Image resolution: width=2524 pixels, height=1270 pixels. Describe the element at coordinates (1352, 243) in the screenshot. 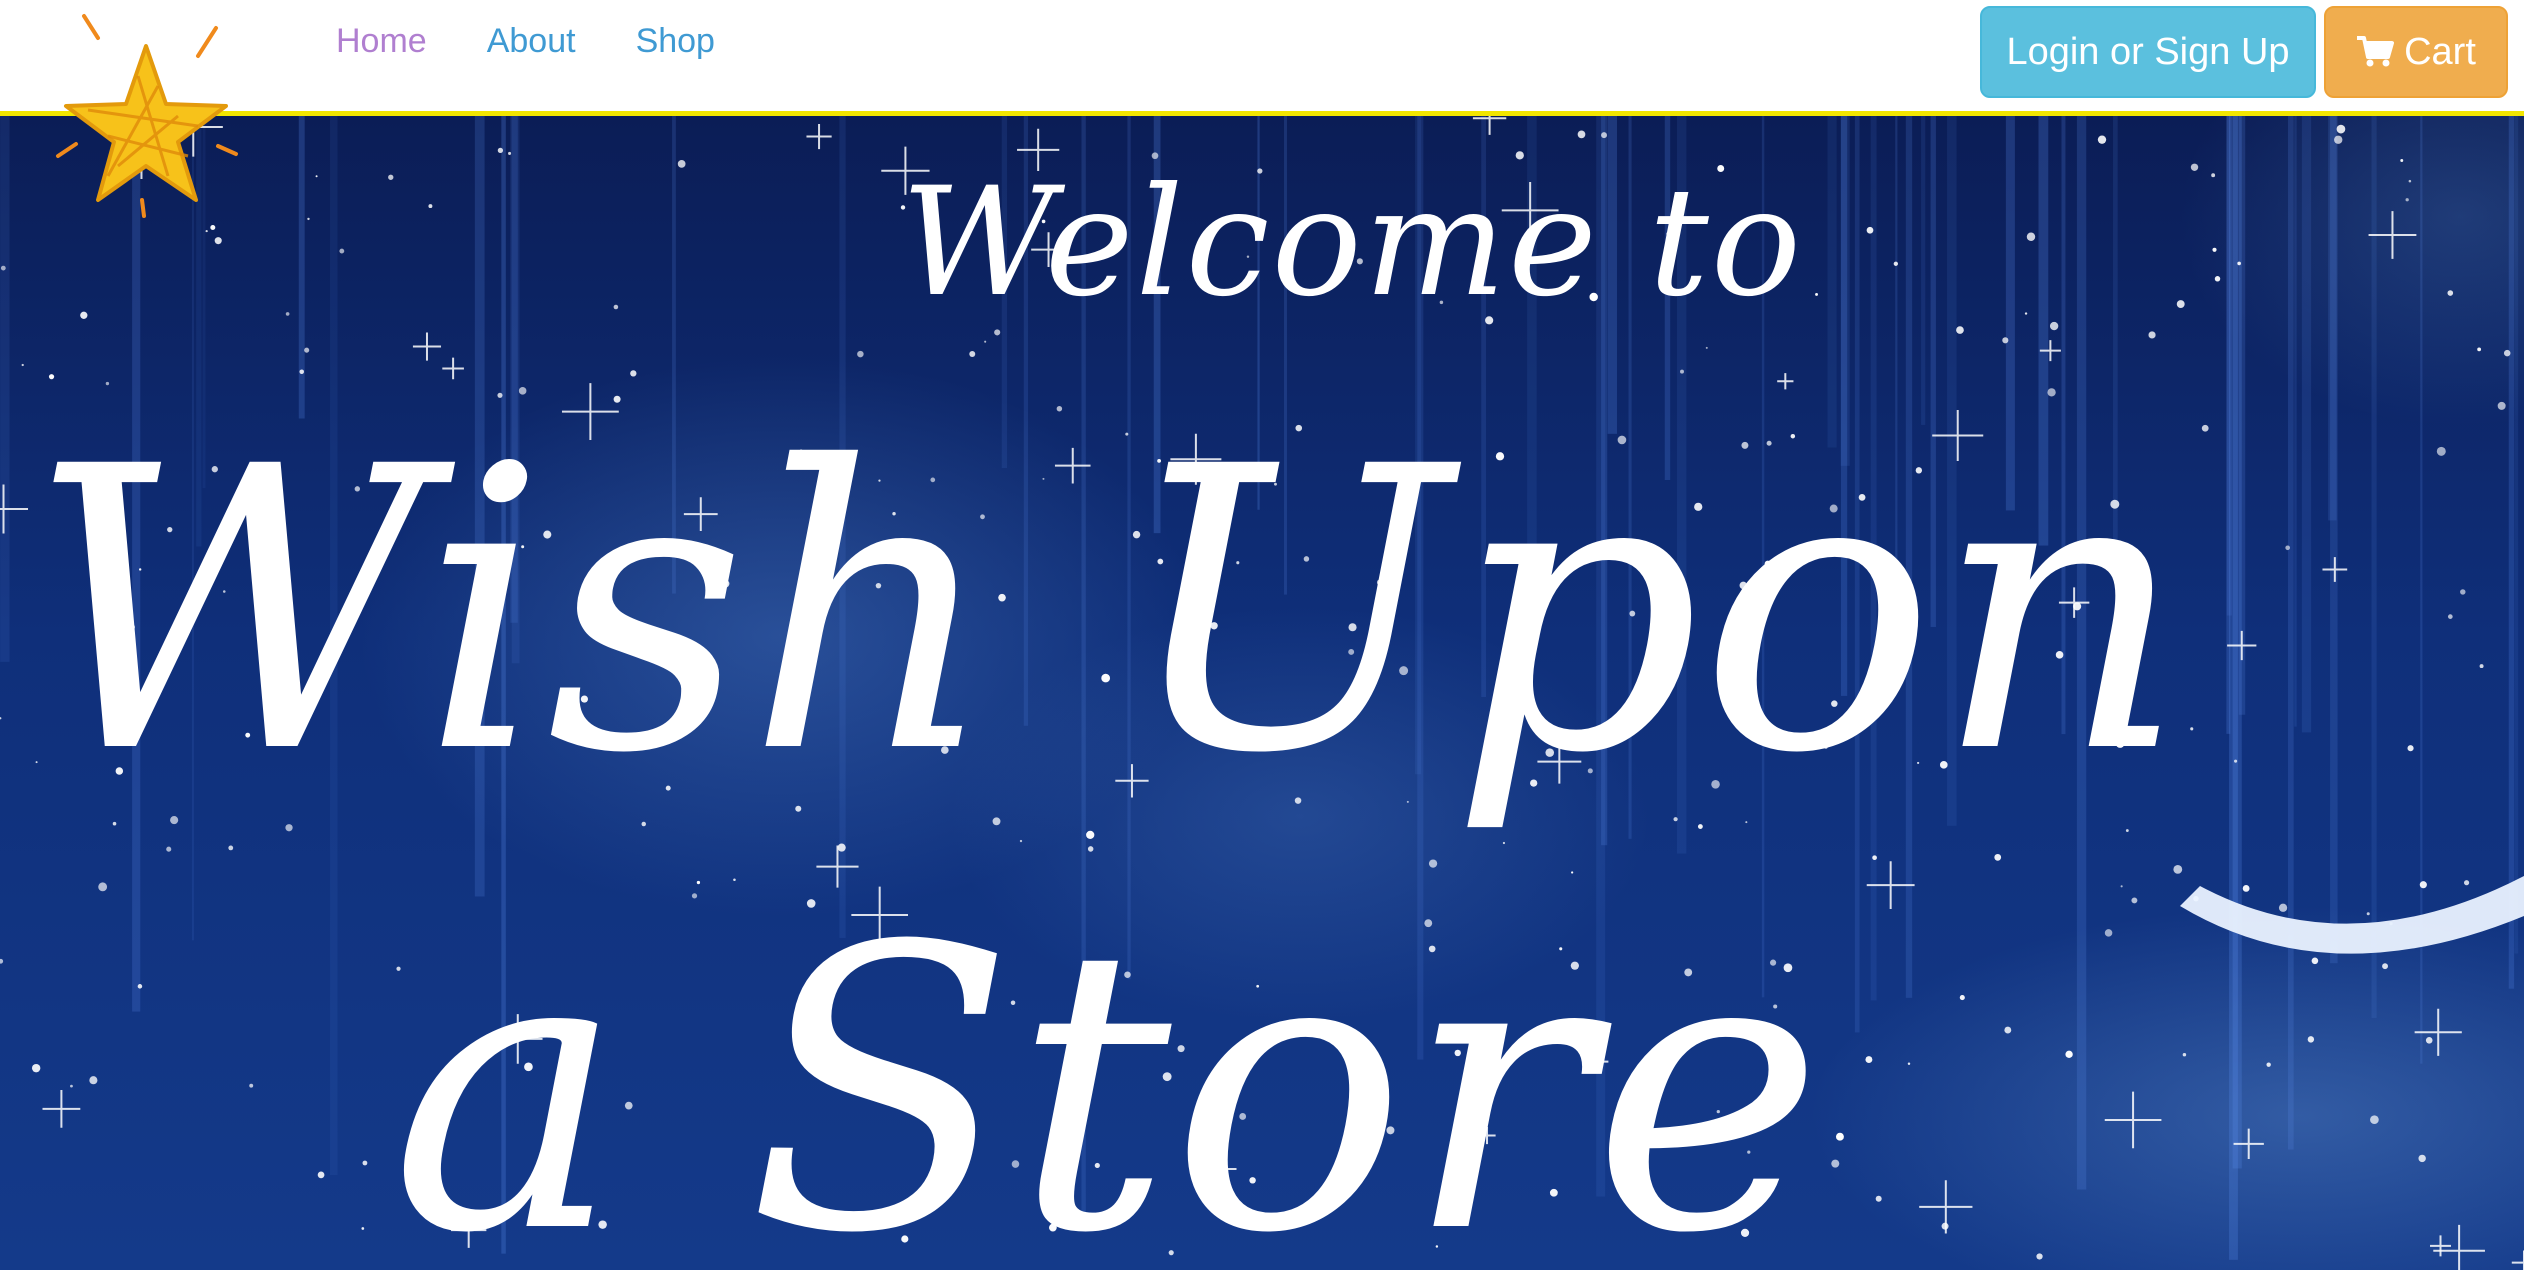

I see `welcome-heading: Welcome to` at that location.